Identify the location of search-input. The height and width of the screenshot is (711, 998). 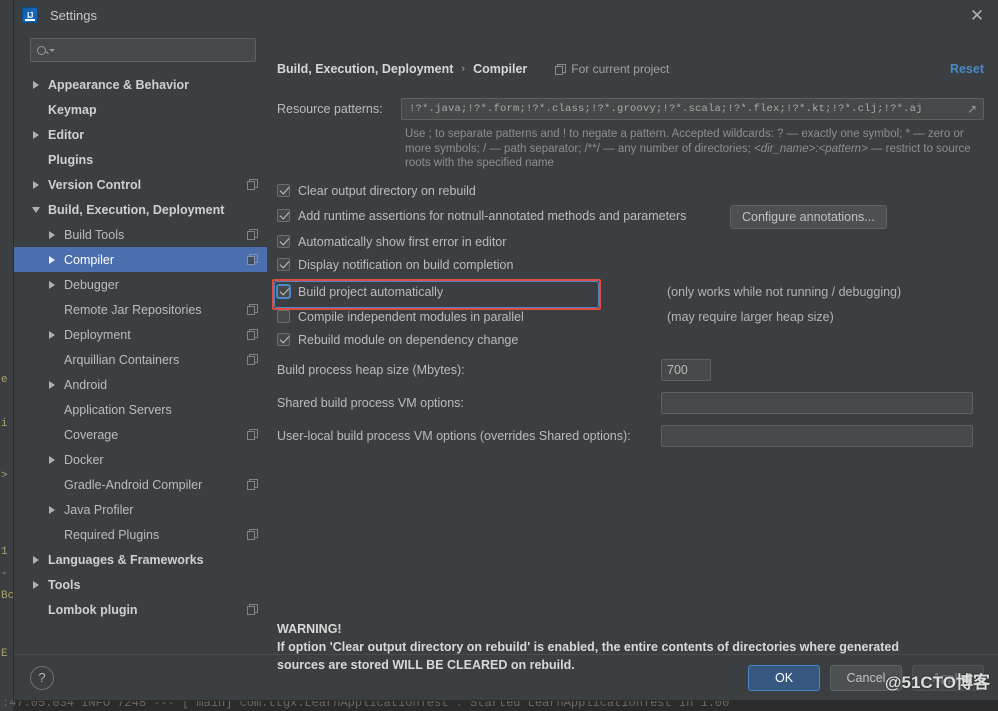
(152, 50).